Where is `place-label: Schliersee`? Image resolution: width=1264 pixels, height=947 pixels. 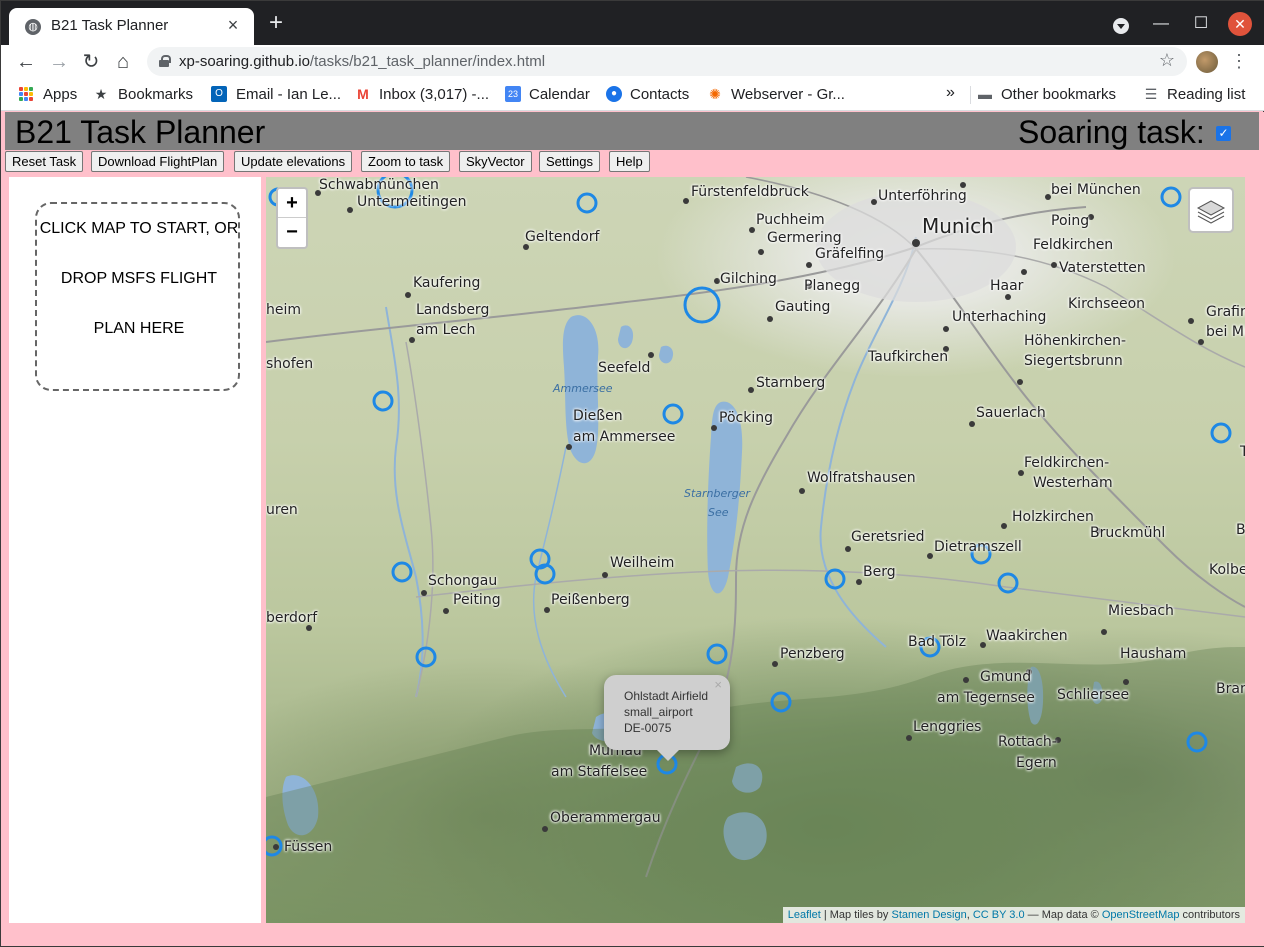
place-label: Schliersee is located at coordinates (1093, 695).